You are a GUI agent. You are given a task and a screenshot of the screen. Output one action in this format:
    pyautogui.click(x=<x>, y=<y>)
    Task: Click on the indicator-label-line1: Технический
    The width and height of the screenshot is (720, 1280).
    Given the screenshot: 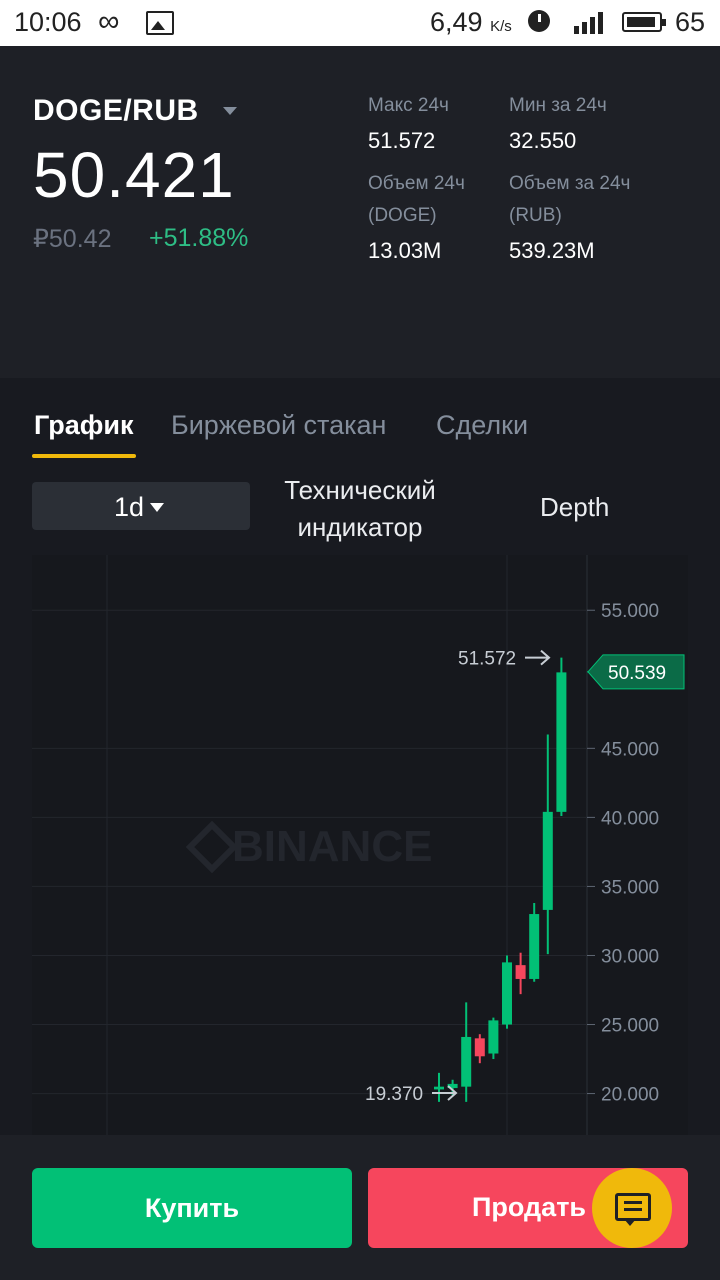 What is the action you would take?
    pyautogui.click(x=360, y=490)
    